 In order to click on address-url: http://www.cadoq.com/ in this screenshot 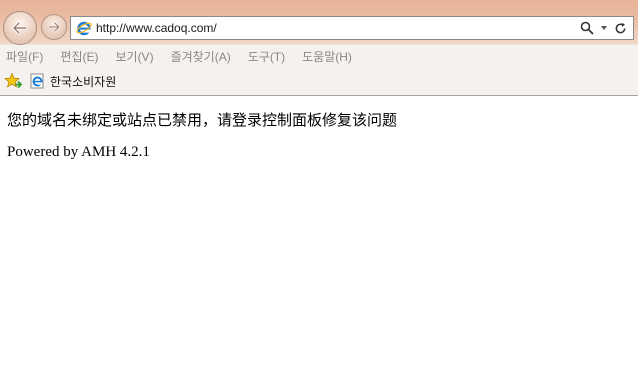, I will do `click(338, 28)`.